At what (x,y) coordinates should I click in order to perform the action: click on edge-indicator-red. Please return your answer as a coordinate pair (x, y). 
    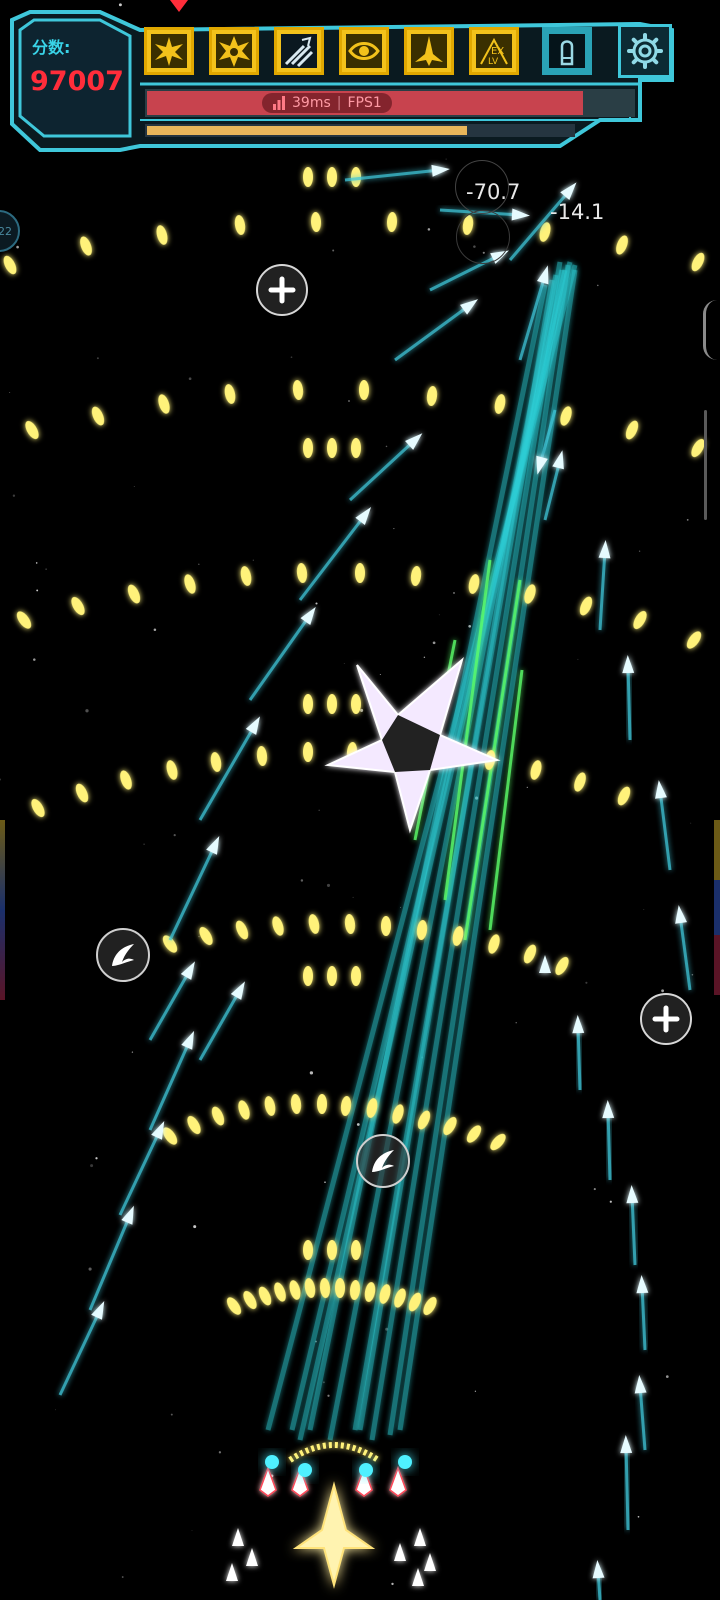
    Looking at the image, I should click on (717, 965).